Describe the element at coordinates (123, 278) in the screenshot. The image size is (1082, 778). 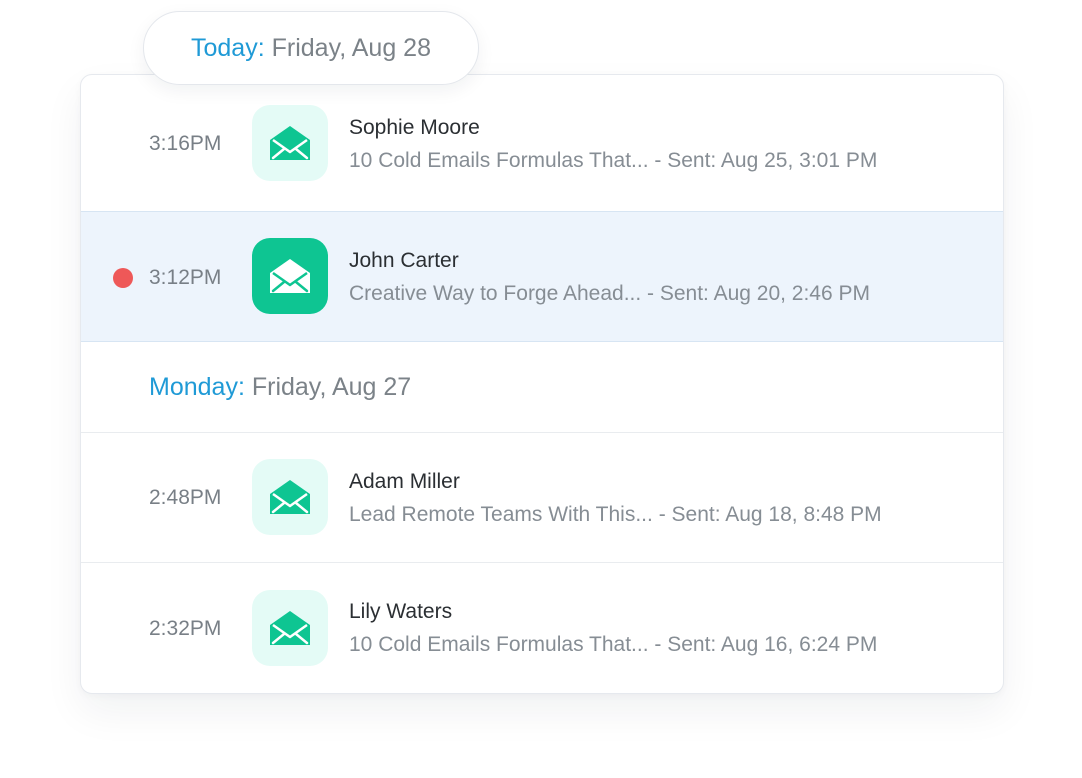
I see `unread-dot` at that location.